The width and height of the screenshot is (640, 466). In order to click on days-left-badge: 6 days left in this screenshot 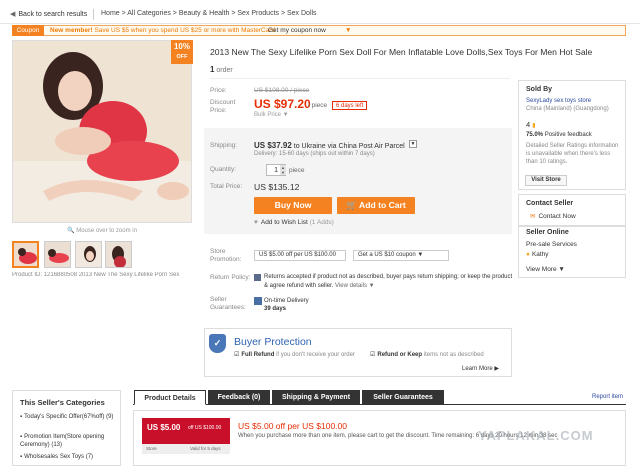, I will do `click(350, 105)`.